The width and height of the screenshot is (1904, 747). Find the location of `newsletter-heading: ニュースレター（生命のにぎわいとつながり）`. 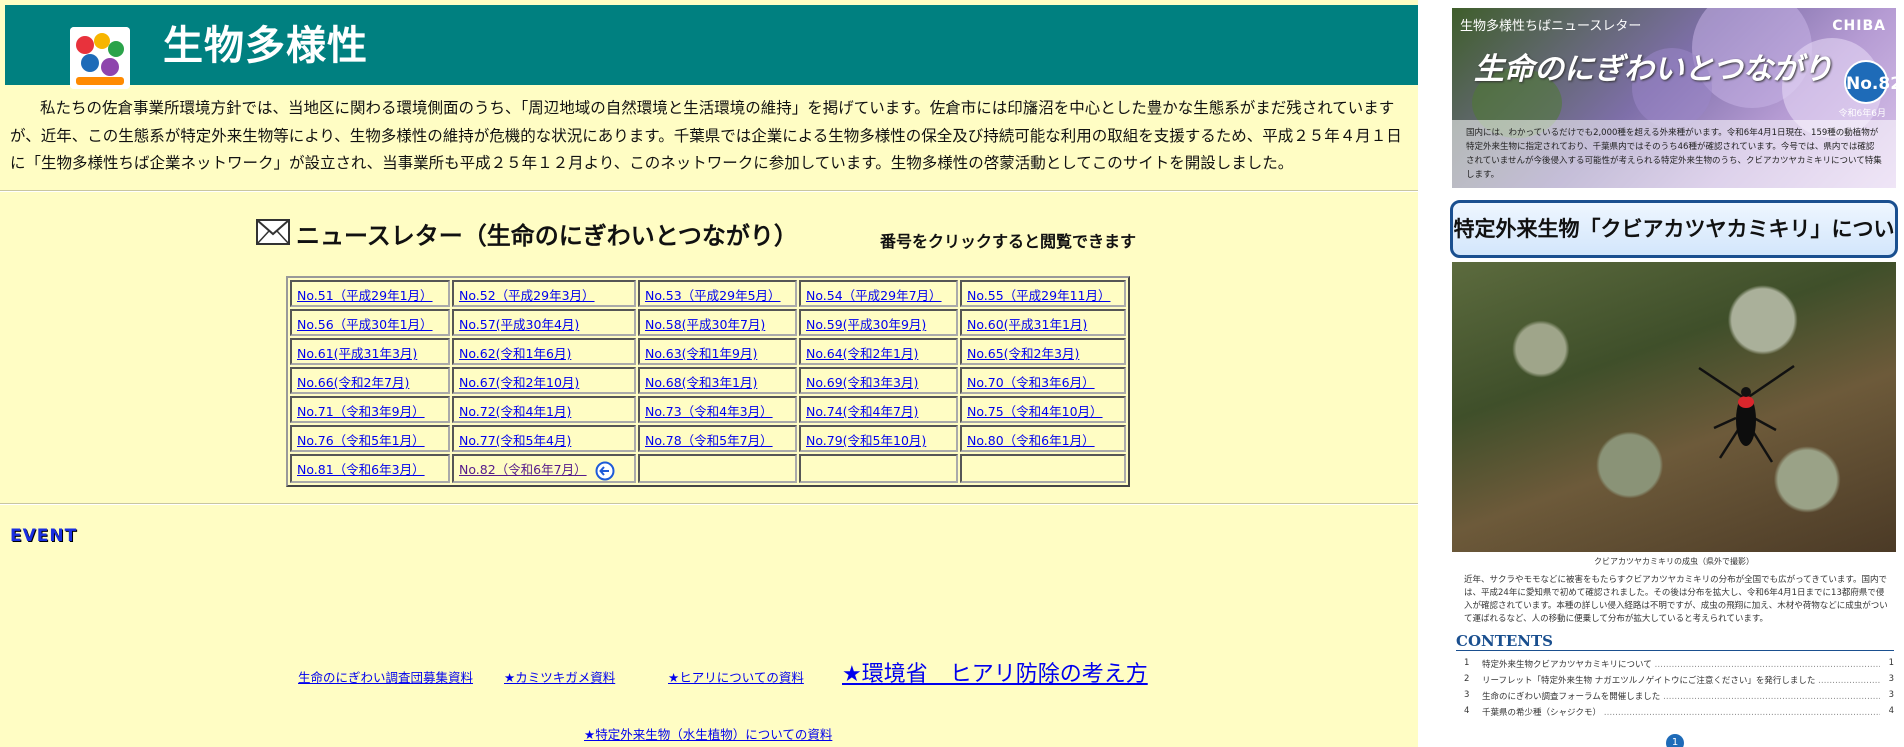

newsletter-heading: ニュースレター（生命のにぎわいとつながり） is located at coordinates (527, 233).